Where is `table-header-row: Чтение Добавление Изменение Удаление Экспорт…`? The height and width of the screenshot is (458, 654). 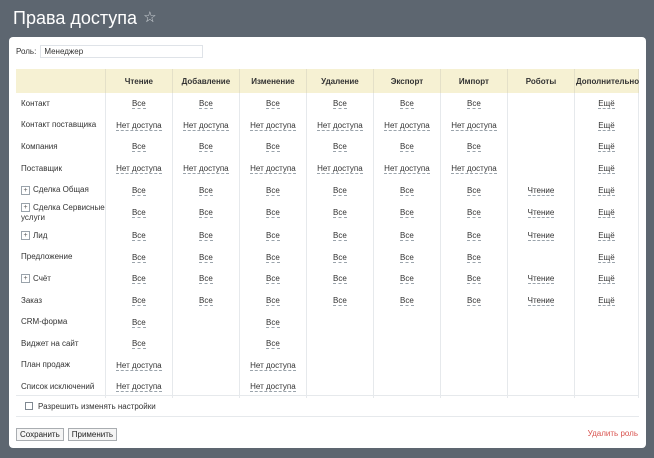 table-header-row: Чтение Добавление Изменение Удаление Экспорт… is located at coordinates (327, 81).